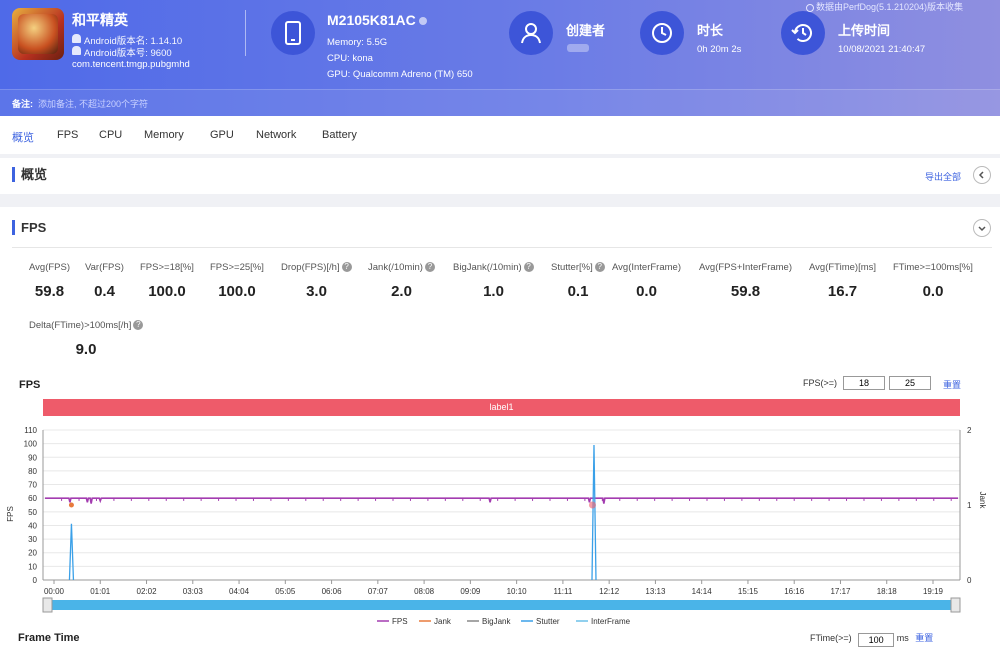  I want to click on fps-threshold-2-input, so click(910, 383).